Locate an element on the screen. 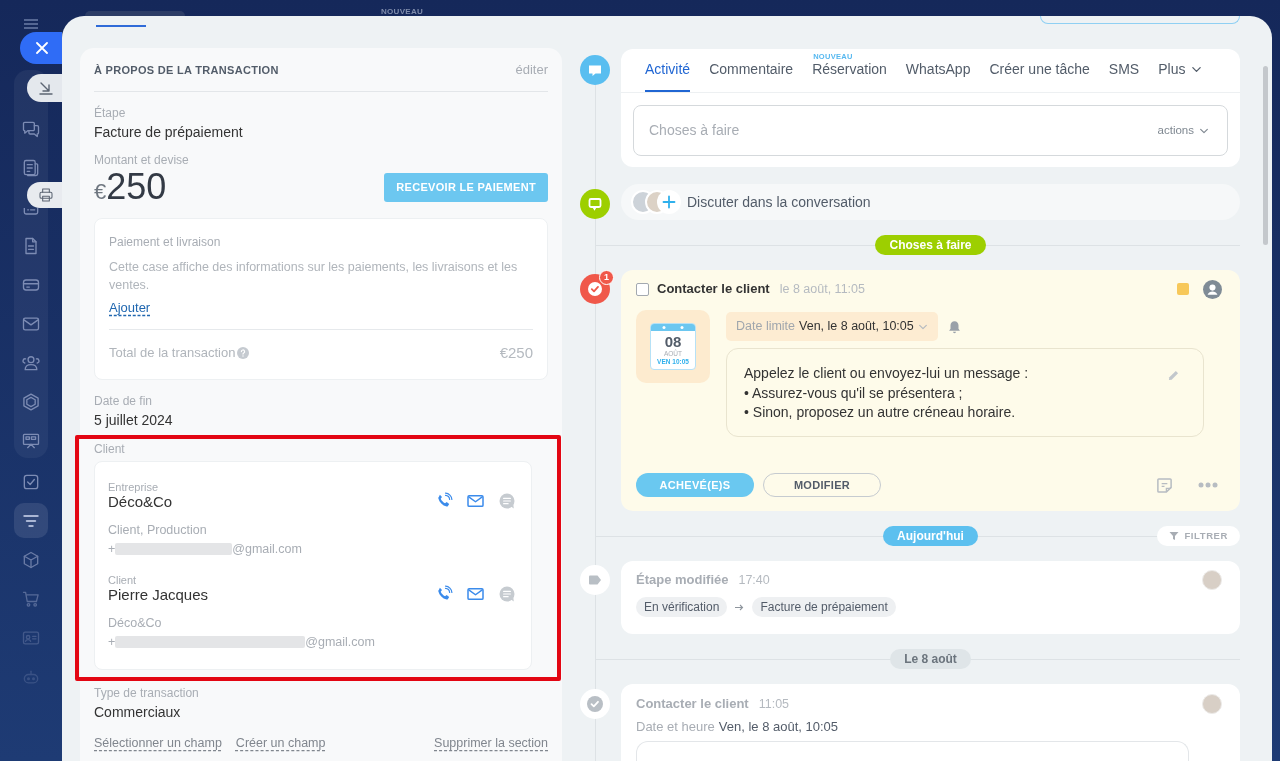 This screenshot has height=761, width=1280. activity-title: Contacter le client is located at coordinates (692, 704).